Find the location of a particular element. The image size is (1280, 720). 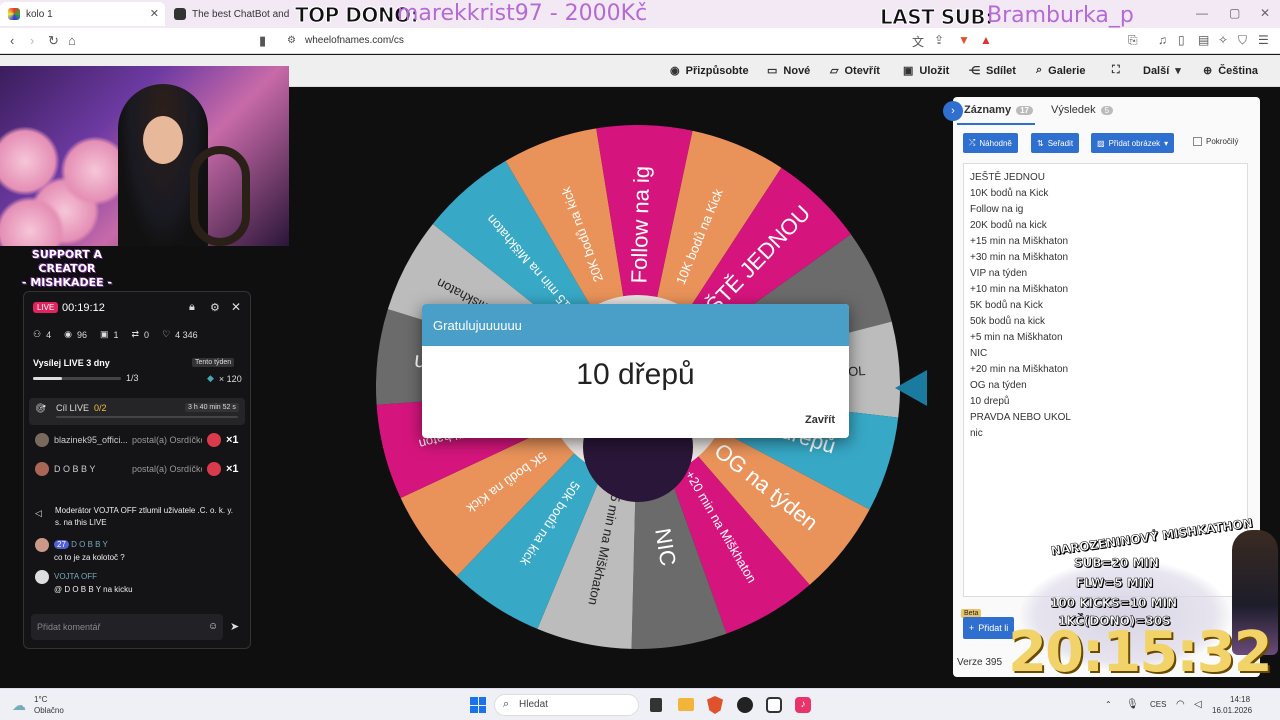

entry-line: nic is located at coordinates (976, 433).